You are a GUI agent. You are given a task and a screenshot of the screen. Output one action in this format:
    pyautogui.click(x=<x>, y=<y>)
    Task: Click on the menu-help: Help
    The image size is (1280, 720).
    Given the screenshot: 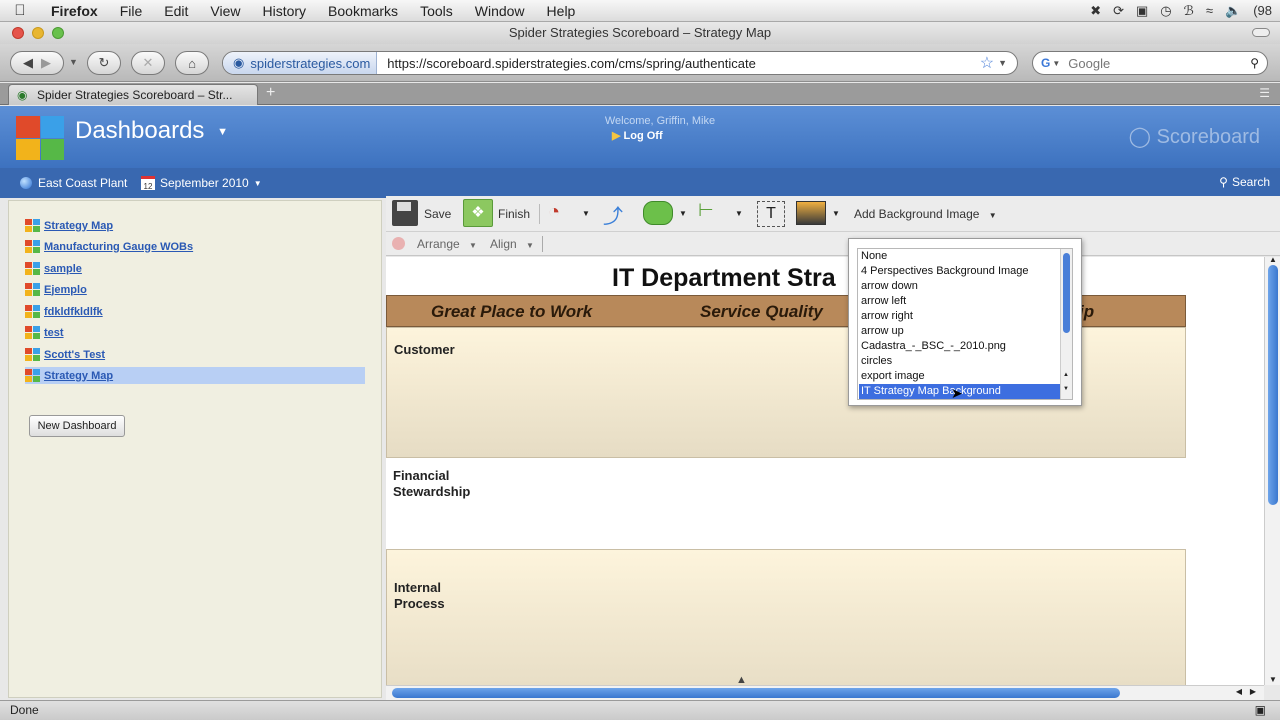 What is the action you would take?
    pyautogui.click(x=561, y=11)
    